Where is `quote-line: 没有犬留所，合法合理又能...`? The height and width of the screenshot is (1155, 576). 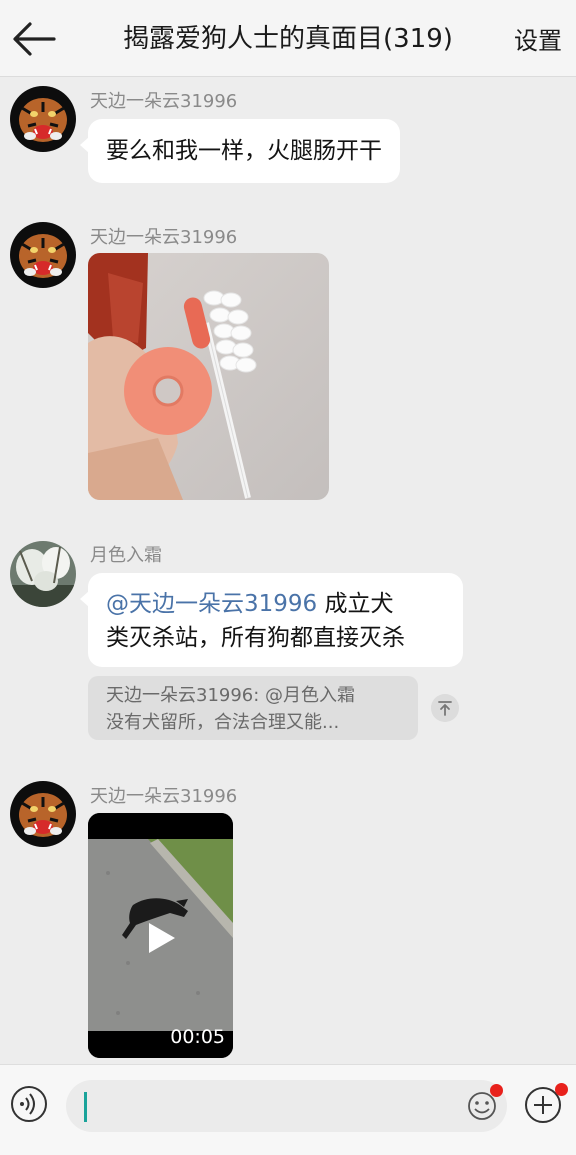
quote-line: 没有犬留所，合法合理又能... is located at coordinates (223, 722).